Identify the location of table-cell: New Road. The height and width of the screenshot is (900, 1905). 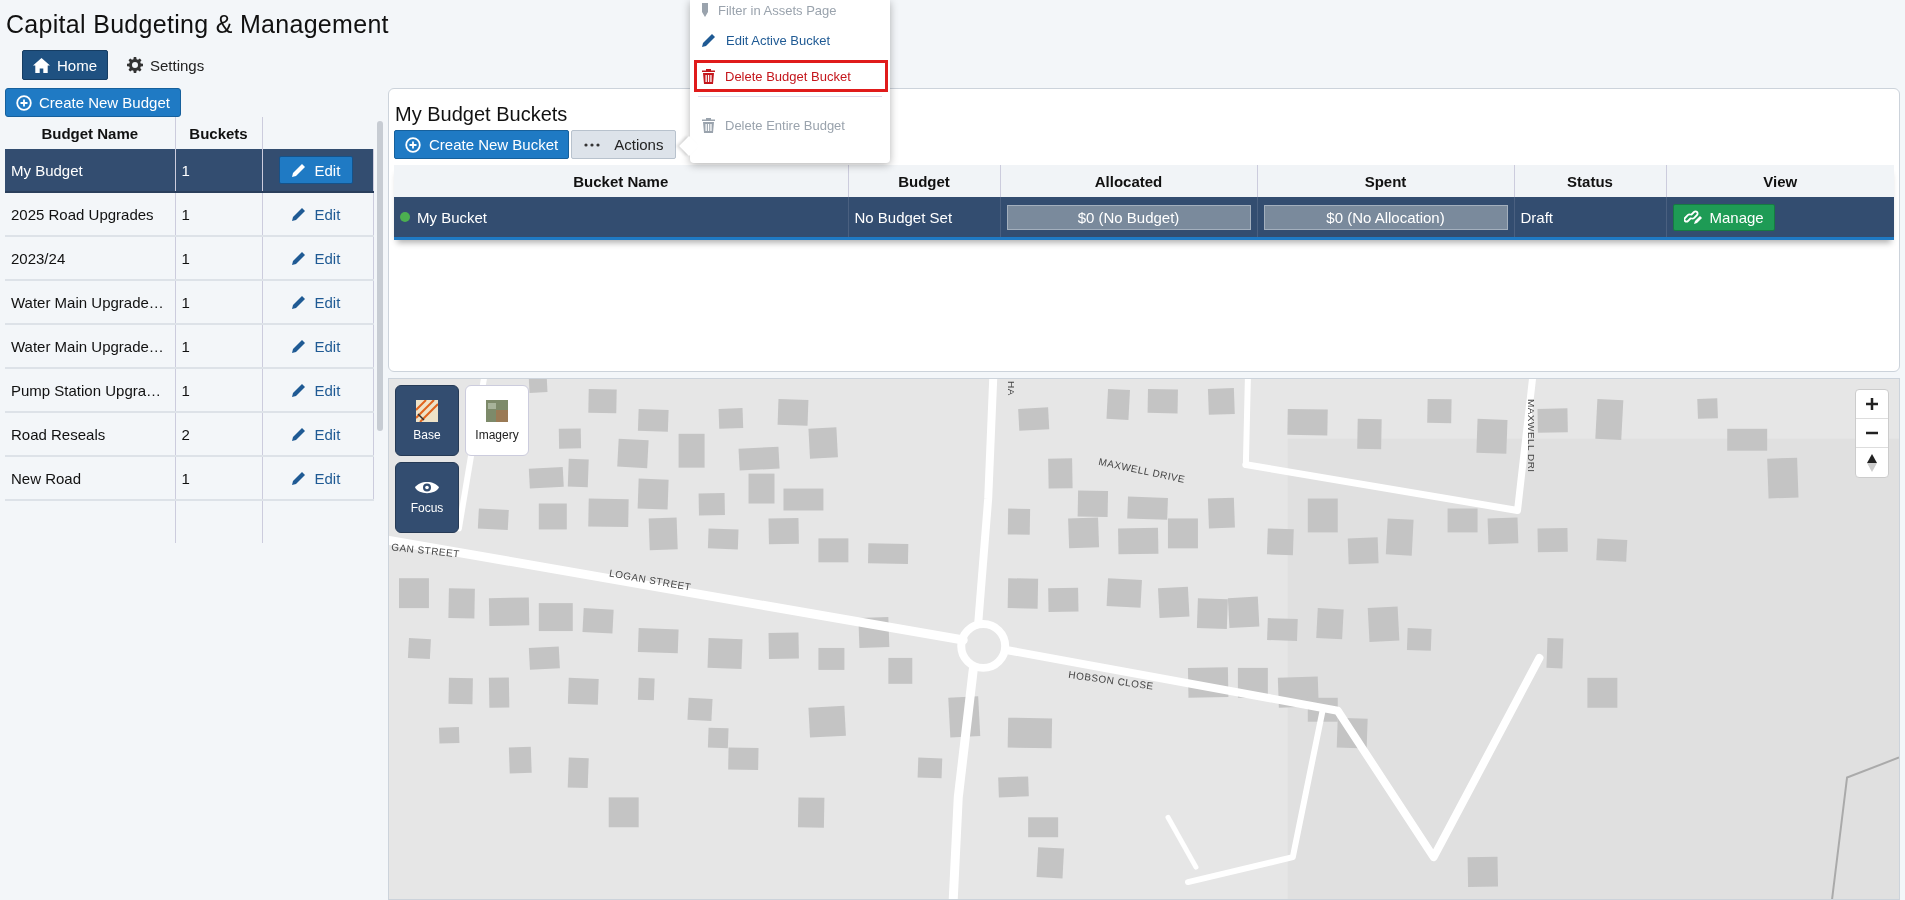
(90, 478).